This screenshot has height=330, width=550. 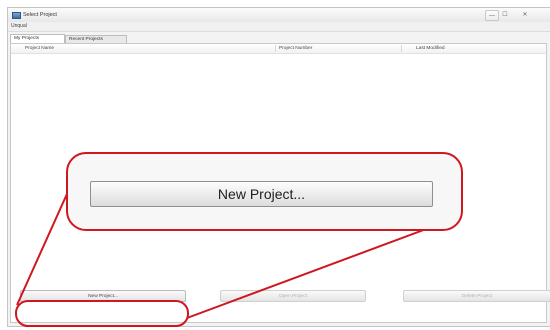 I want to click on column-project-name: Project Name, so click(x=39, y=48).